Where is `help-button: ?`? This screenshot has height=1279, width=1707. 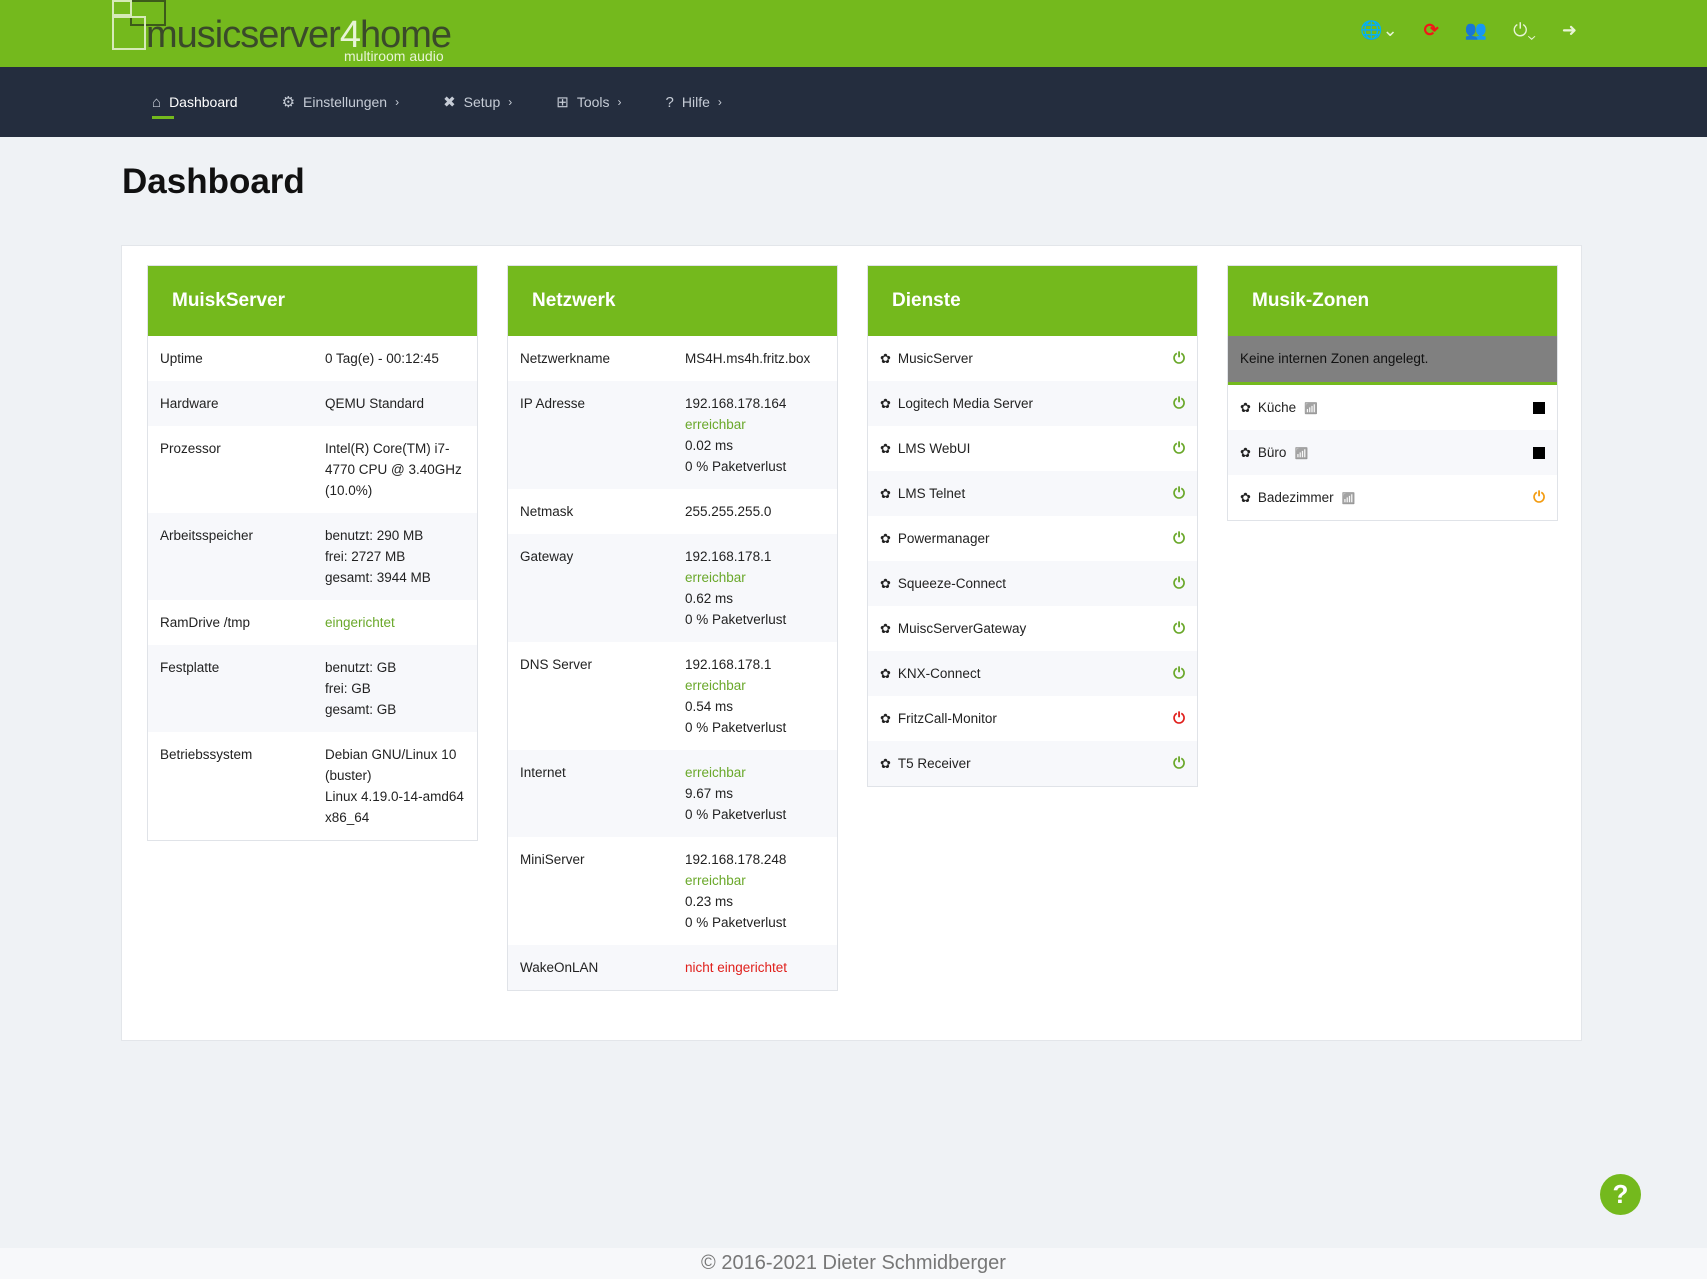 help-button: ? is located at coordinates (1620, 1194).